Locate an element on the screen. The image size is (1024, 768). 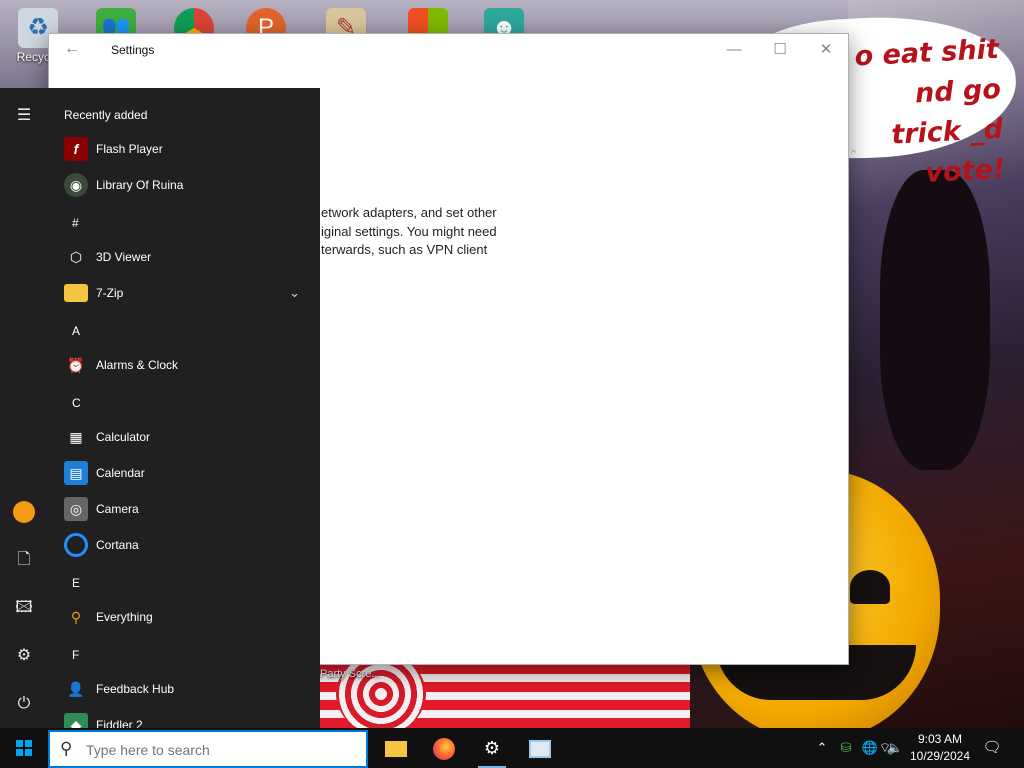
app-item-library-of-ruina: ◉ Library Of Ruina is located at coordinates (184, 185).